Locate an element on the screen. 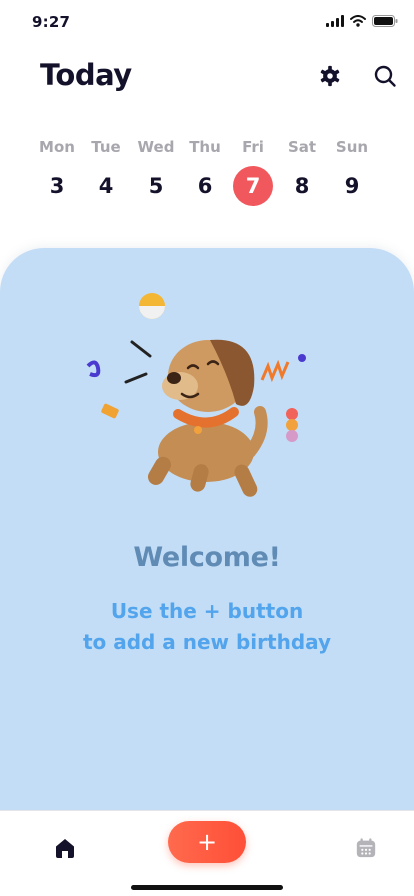 This screenshot has height=896, width=414. welcome-title: Welcome! is located at coordinates (207, 557).